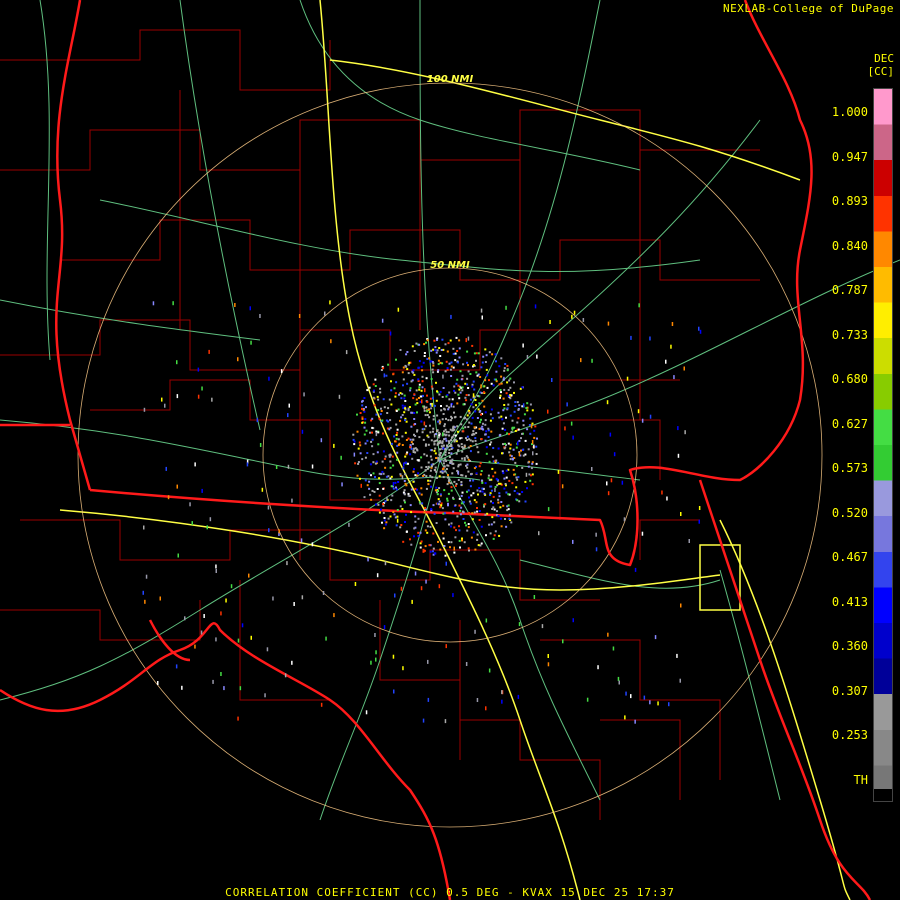 Image resolution: width=900 pixels, height=900 pixels. What do you see at coordinates (849, 468) in the screenshot?
I see `legend-tick: 0.573` at bounding box center [849, 468].